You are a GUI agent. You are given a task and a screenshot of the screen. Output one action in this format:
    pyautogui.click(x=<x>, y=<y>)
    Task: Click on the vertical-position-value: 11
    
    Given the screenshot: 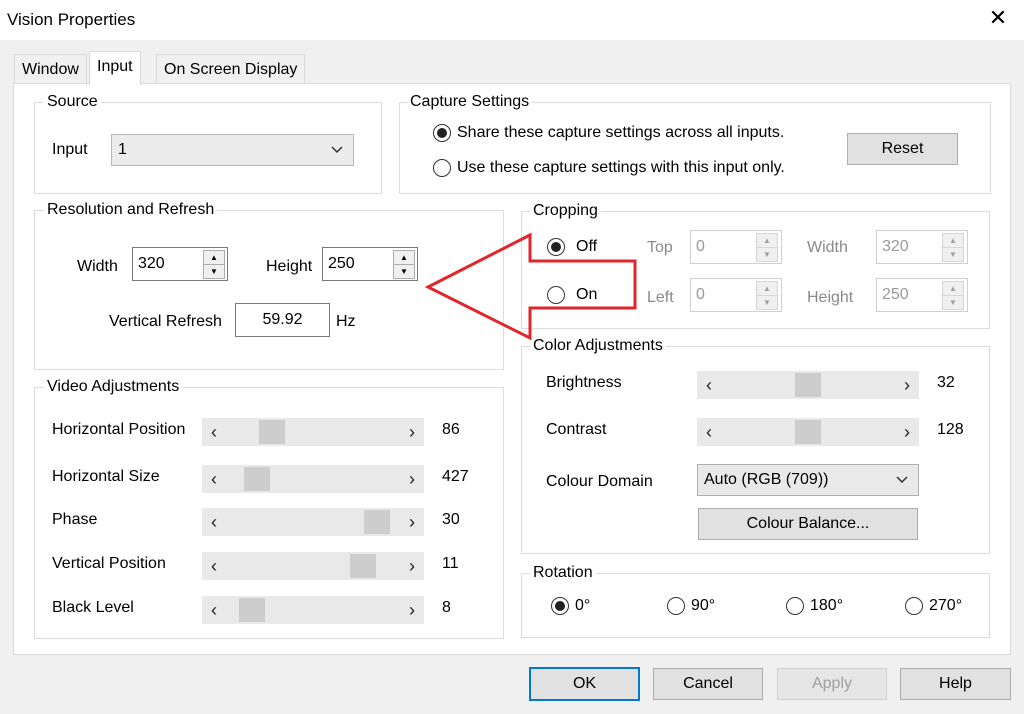 What is the action you would take?
    pyautogui.click(x=450, y=563)
    